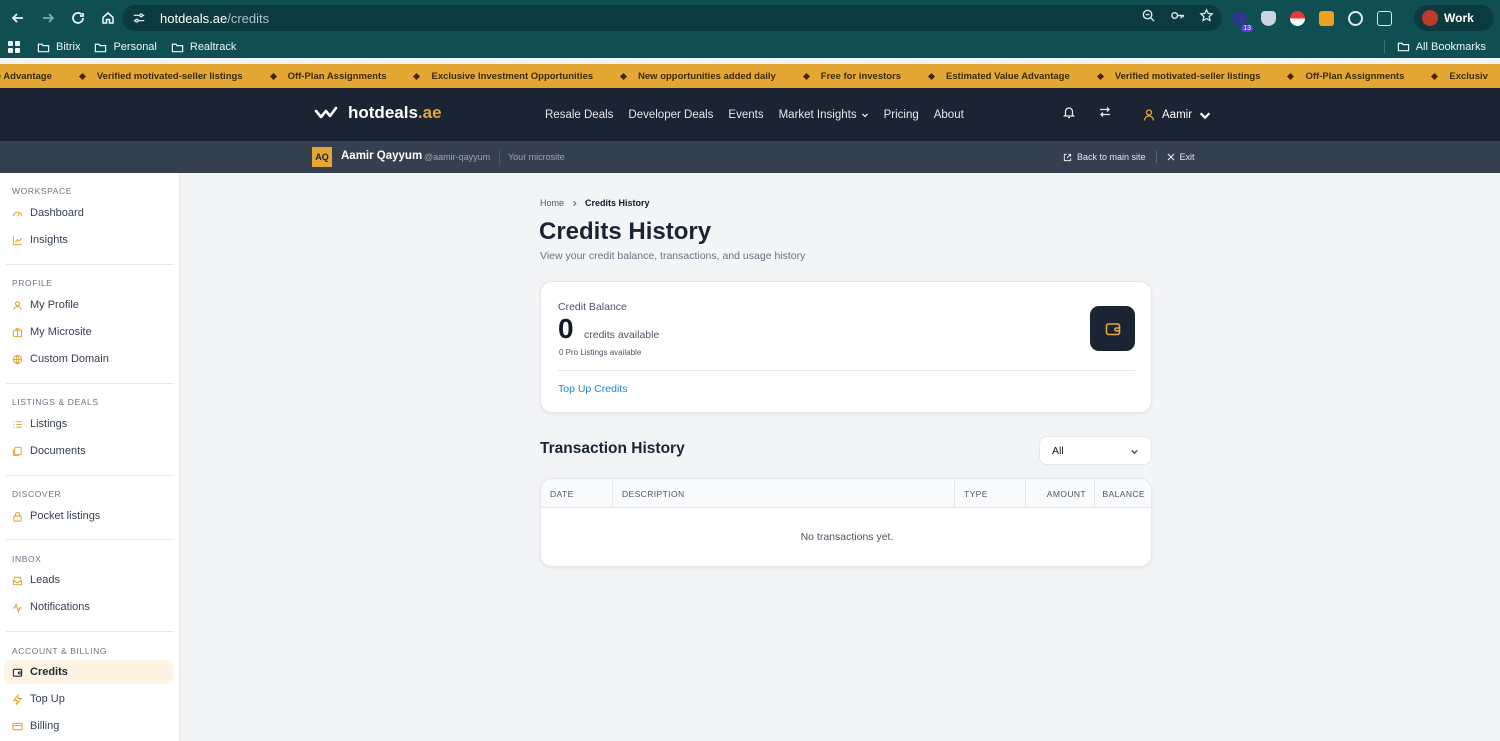 This screenshot has height=741, width=1500. I want to click on bookmark-realtrack: Realtrack, so click(203, 47).